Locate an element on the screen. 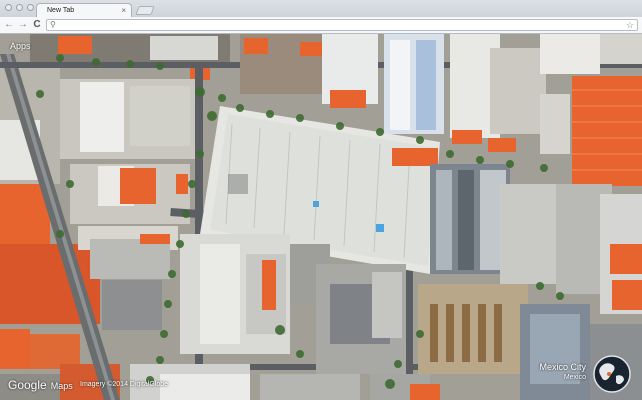  reload-button: C is located at coordinates (37, 25).